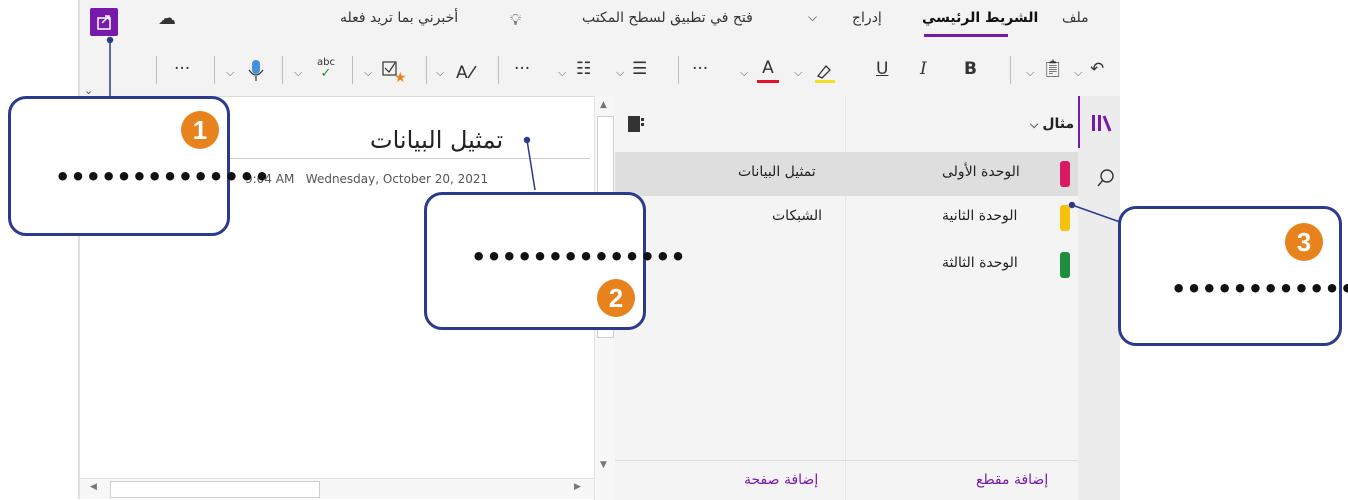 The height and width of the screenshot is (500, 1348). I want to click on callout-box-2: 2 ••••••••••••••, so click(555, 261).